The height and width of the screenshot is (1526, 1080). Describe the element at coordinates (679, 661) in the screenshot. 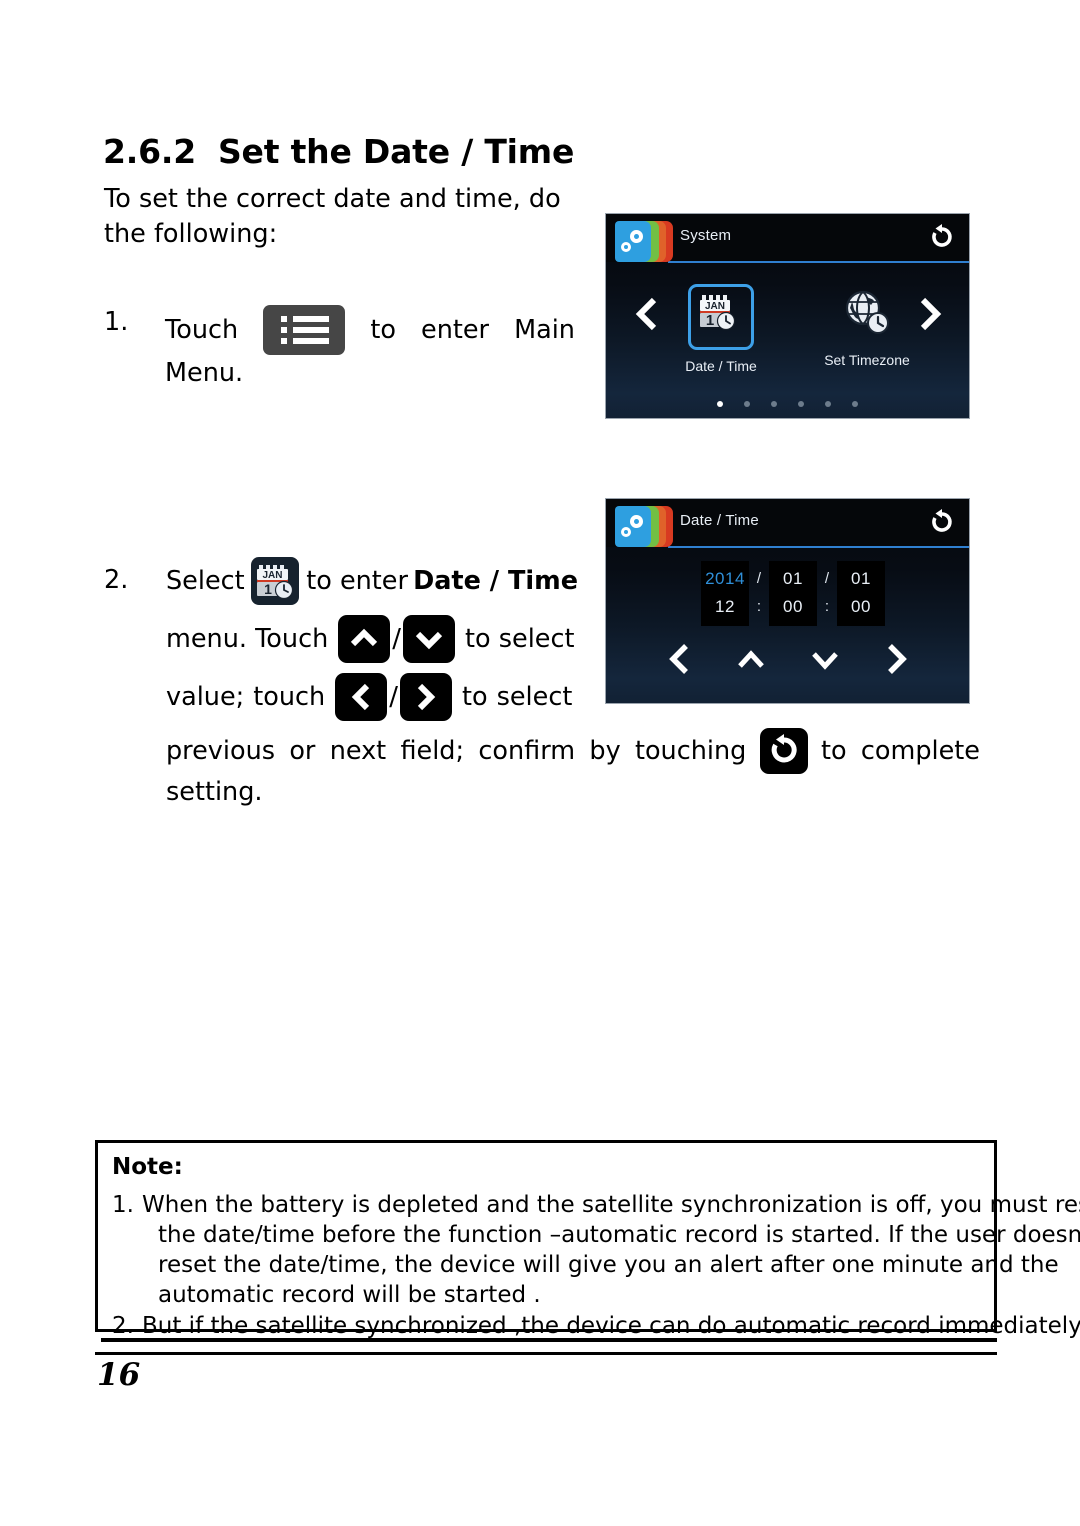

I see `nav-chevron-left-icon` at that location.